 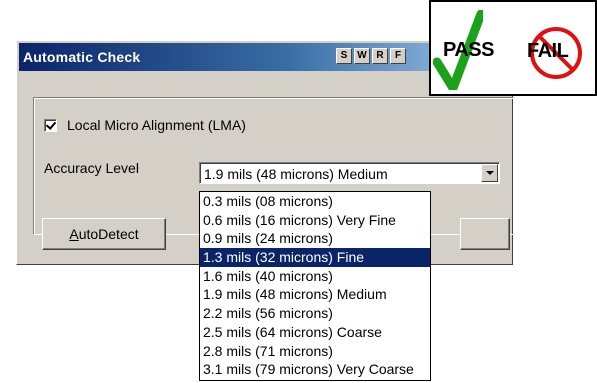 I want to click on title-button-f: F, so click(x=398, y=56).